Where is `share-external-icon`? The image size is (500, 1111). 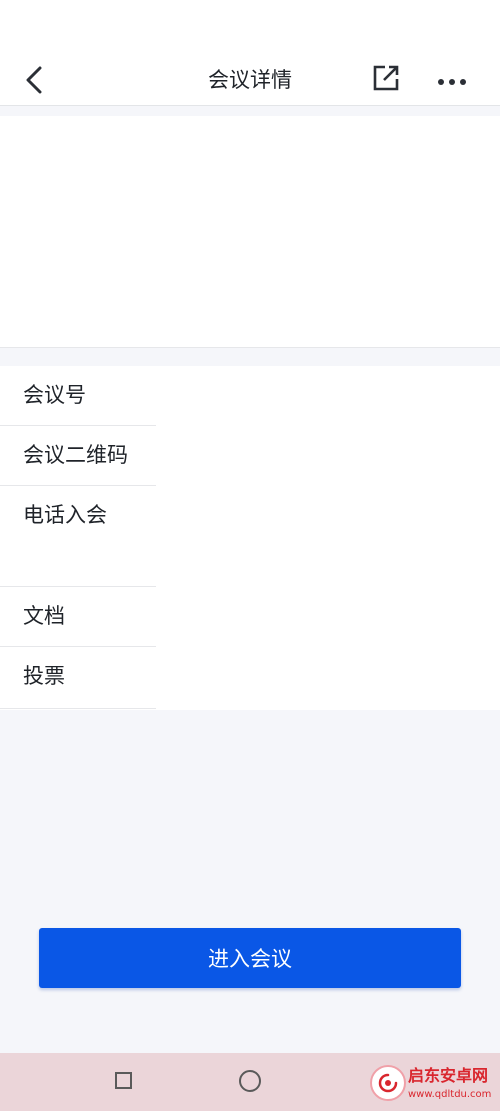
share-external-icon is located at coordinates (386, 80).